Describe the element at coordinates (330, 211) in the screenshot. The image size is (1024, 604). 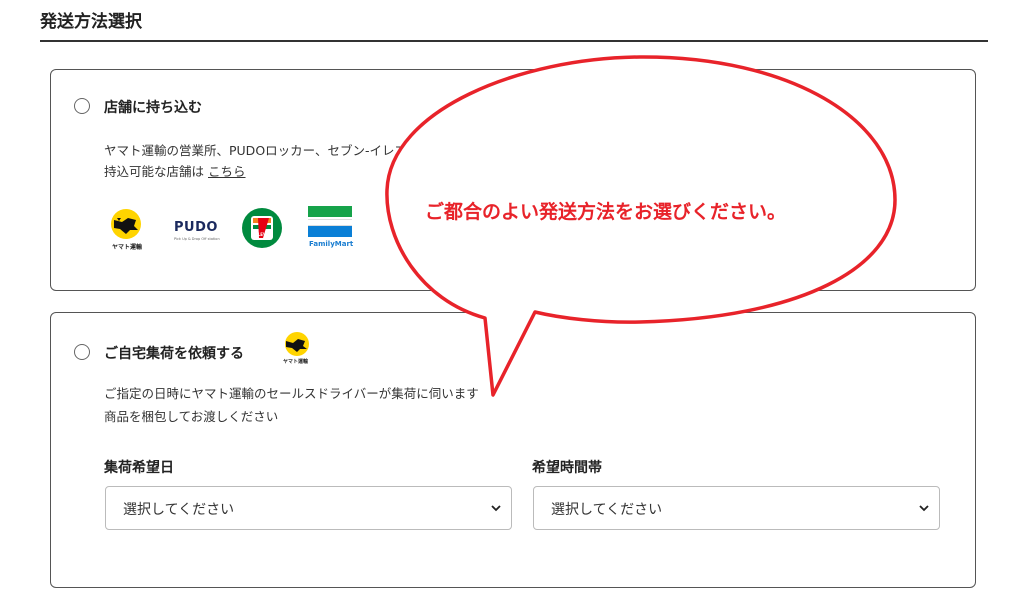
I see `familymart-green-stripe` at that location.